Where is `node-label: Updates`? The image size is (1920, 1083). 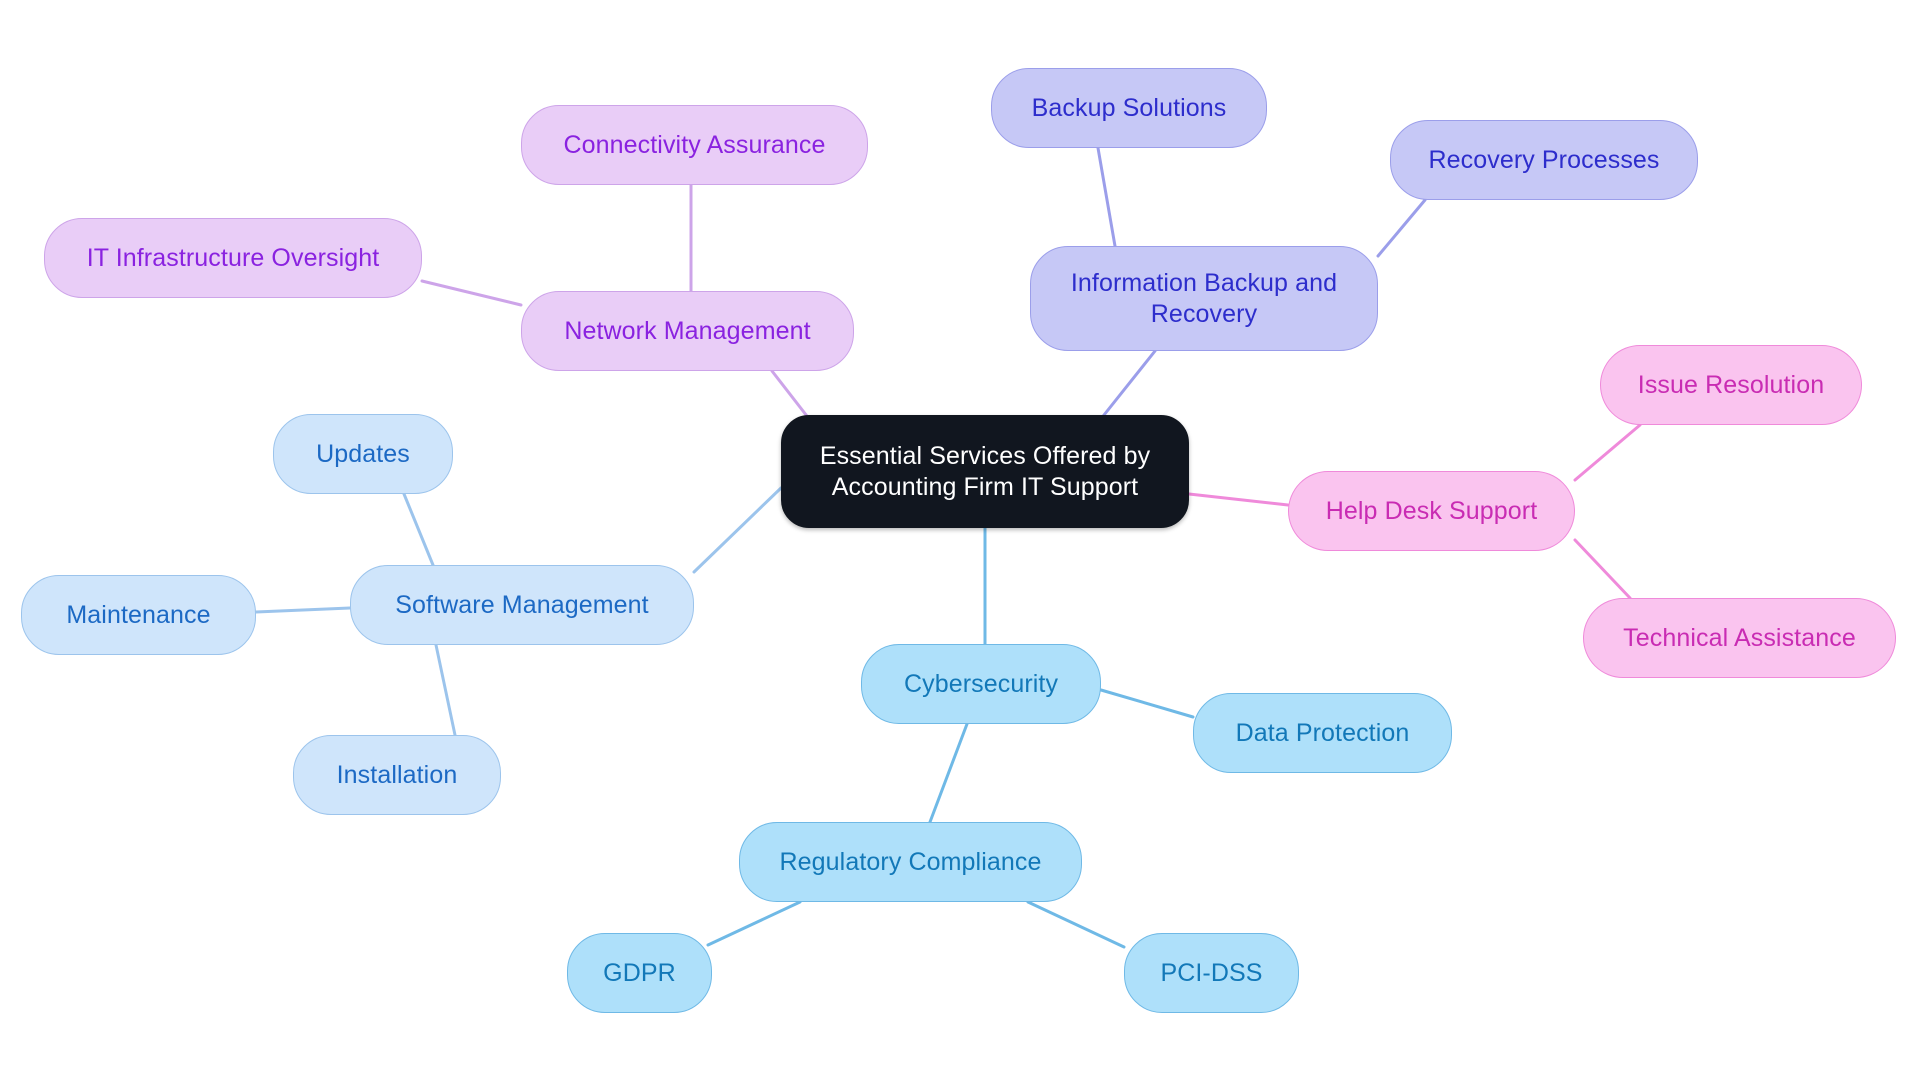
node-label: Updates is located at coordinates (363, 453).